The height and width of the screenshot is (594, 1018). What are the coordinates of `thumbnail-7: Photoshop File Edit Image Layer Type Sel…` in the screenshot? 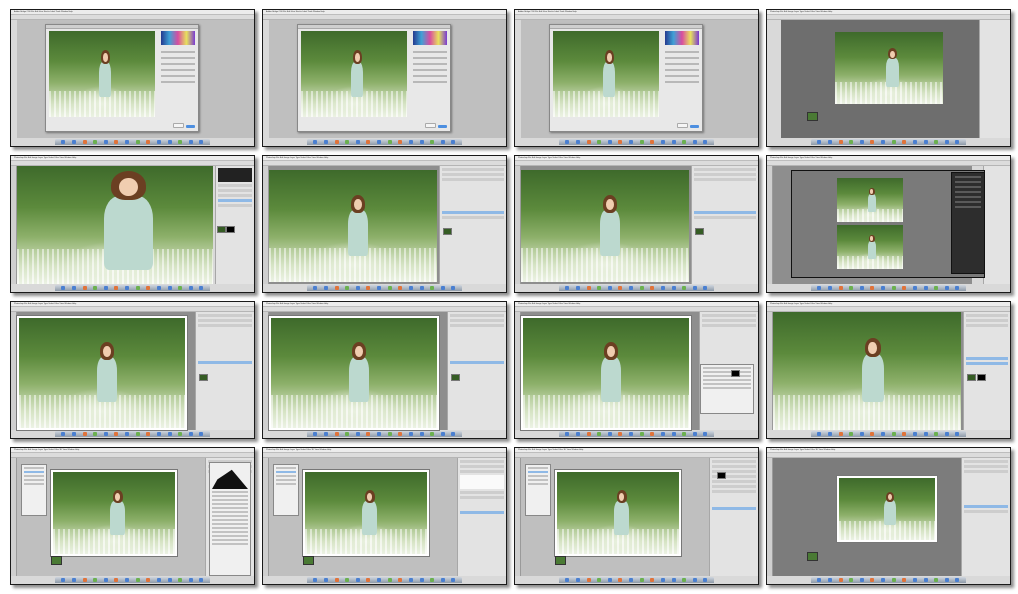 It's located at (636, 224).